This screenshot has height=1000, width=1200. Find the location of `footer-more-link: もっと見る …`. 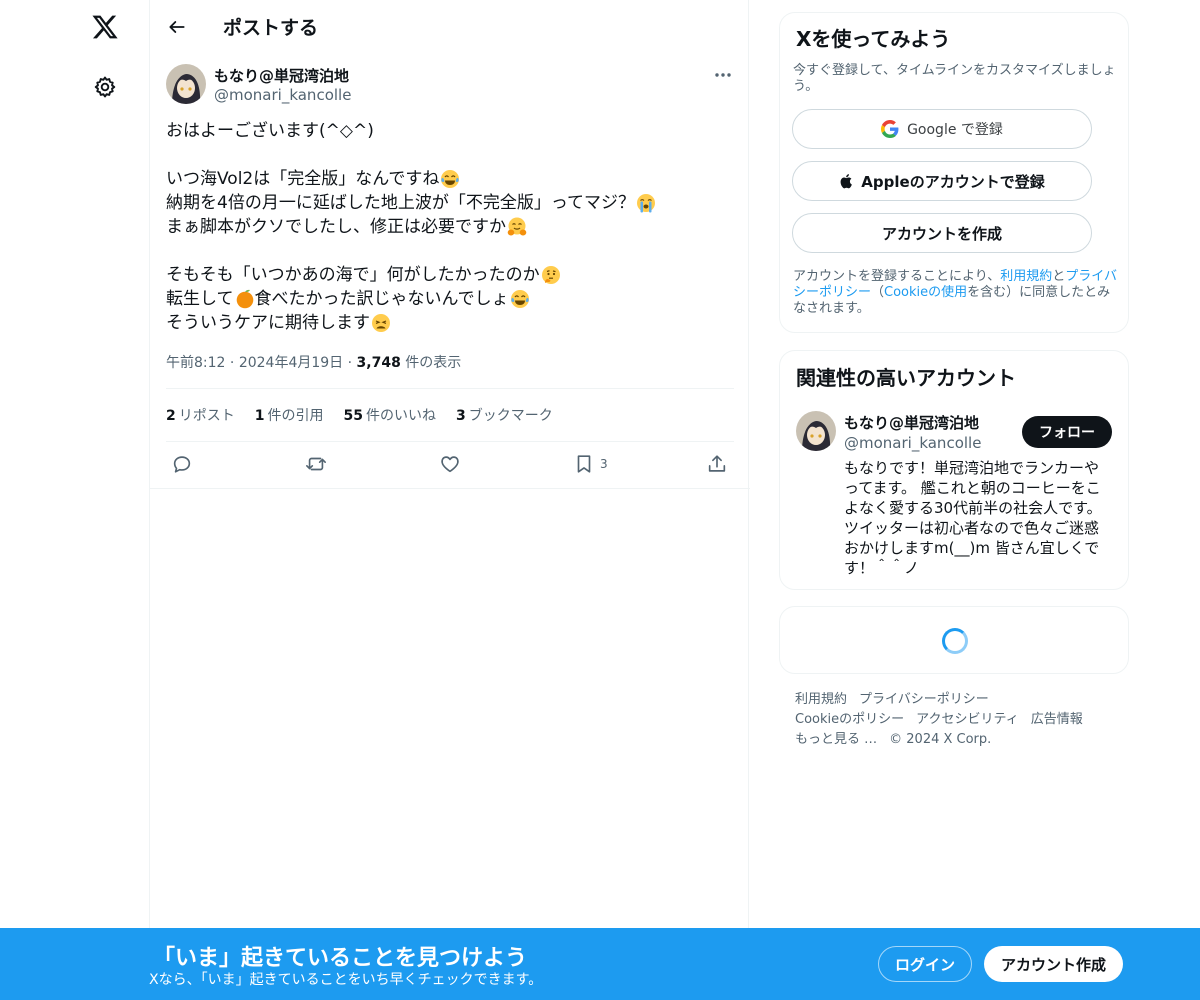

footer-more-link: もっと見る … is located at coordinates (836, 739).